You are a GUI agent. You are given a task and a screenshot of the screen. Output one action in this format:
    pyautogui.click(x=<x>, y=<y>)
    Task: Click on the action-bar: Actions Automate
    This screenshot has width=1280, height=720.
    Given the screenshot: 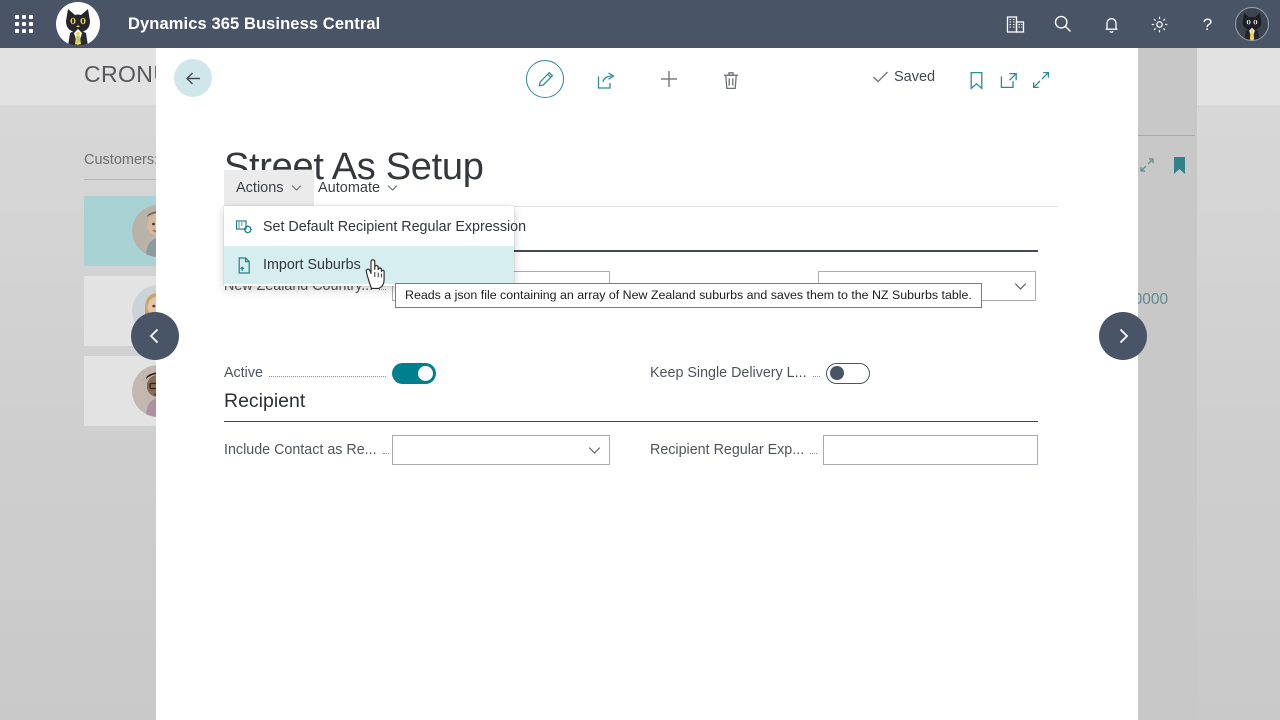 What is the action you would take?
    pyautogui.click(x=647, y=188)
    